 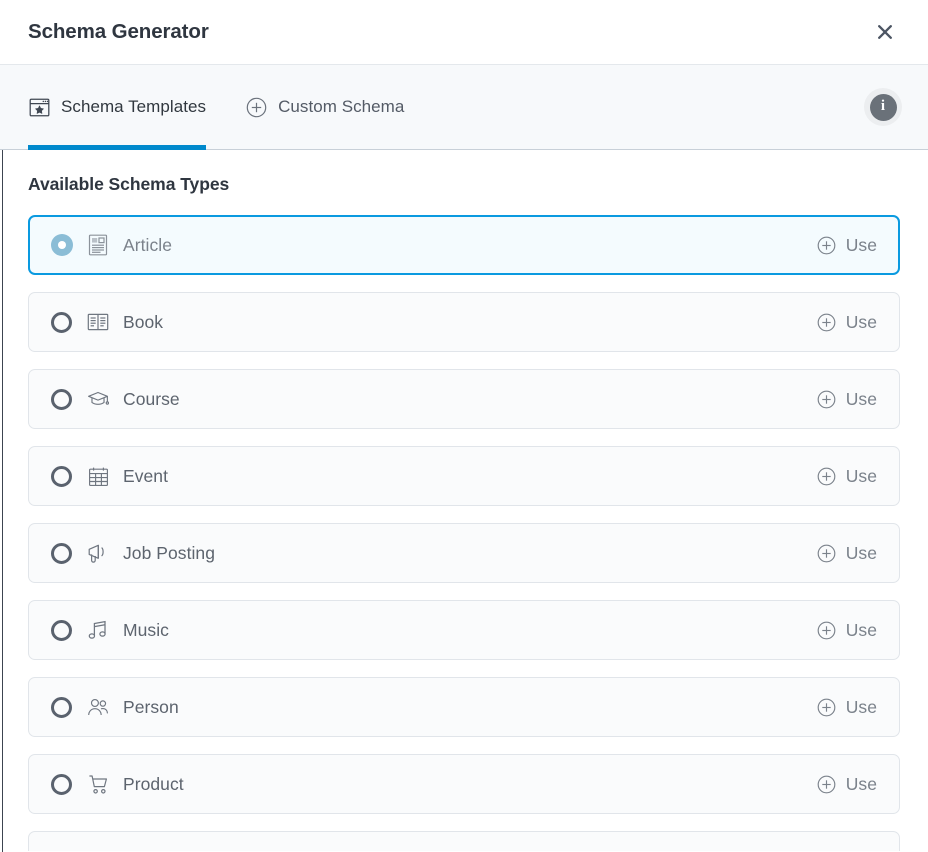 What do you see at coordinates (464, 107) in the screenshot?
I see `tab-strip: Schema Templates Custom Schema i` at bounding box center [464, 107].